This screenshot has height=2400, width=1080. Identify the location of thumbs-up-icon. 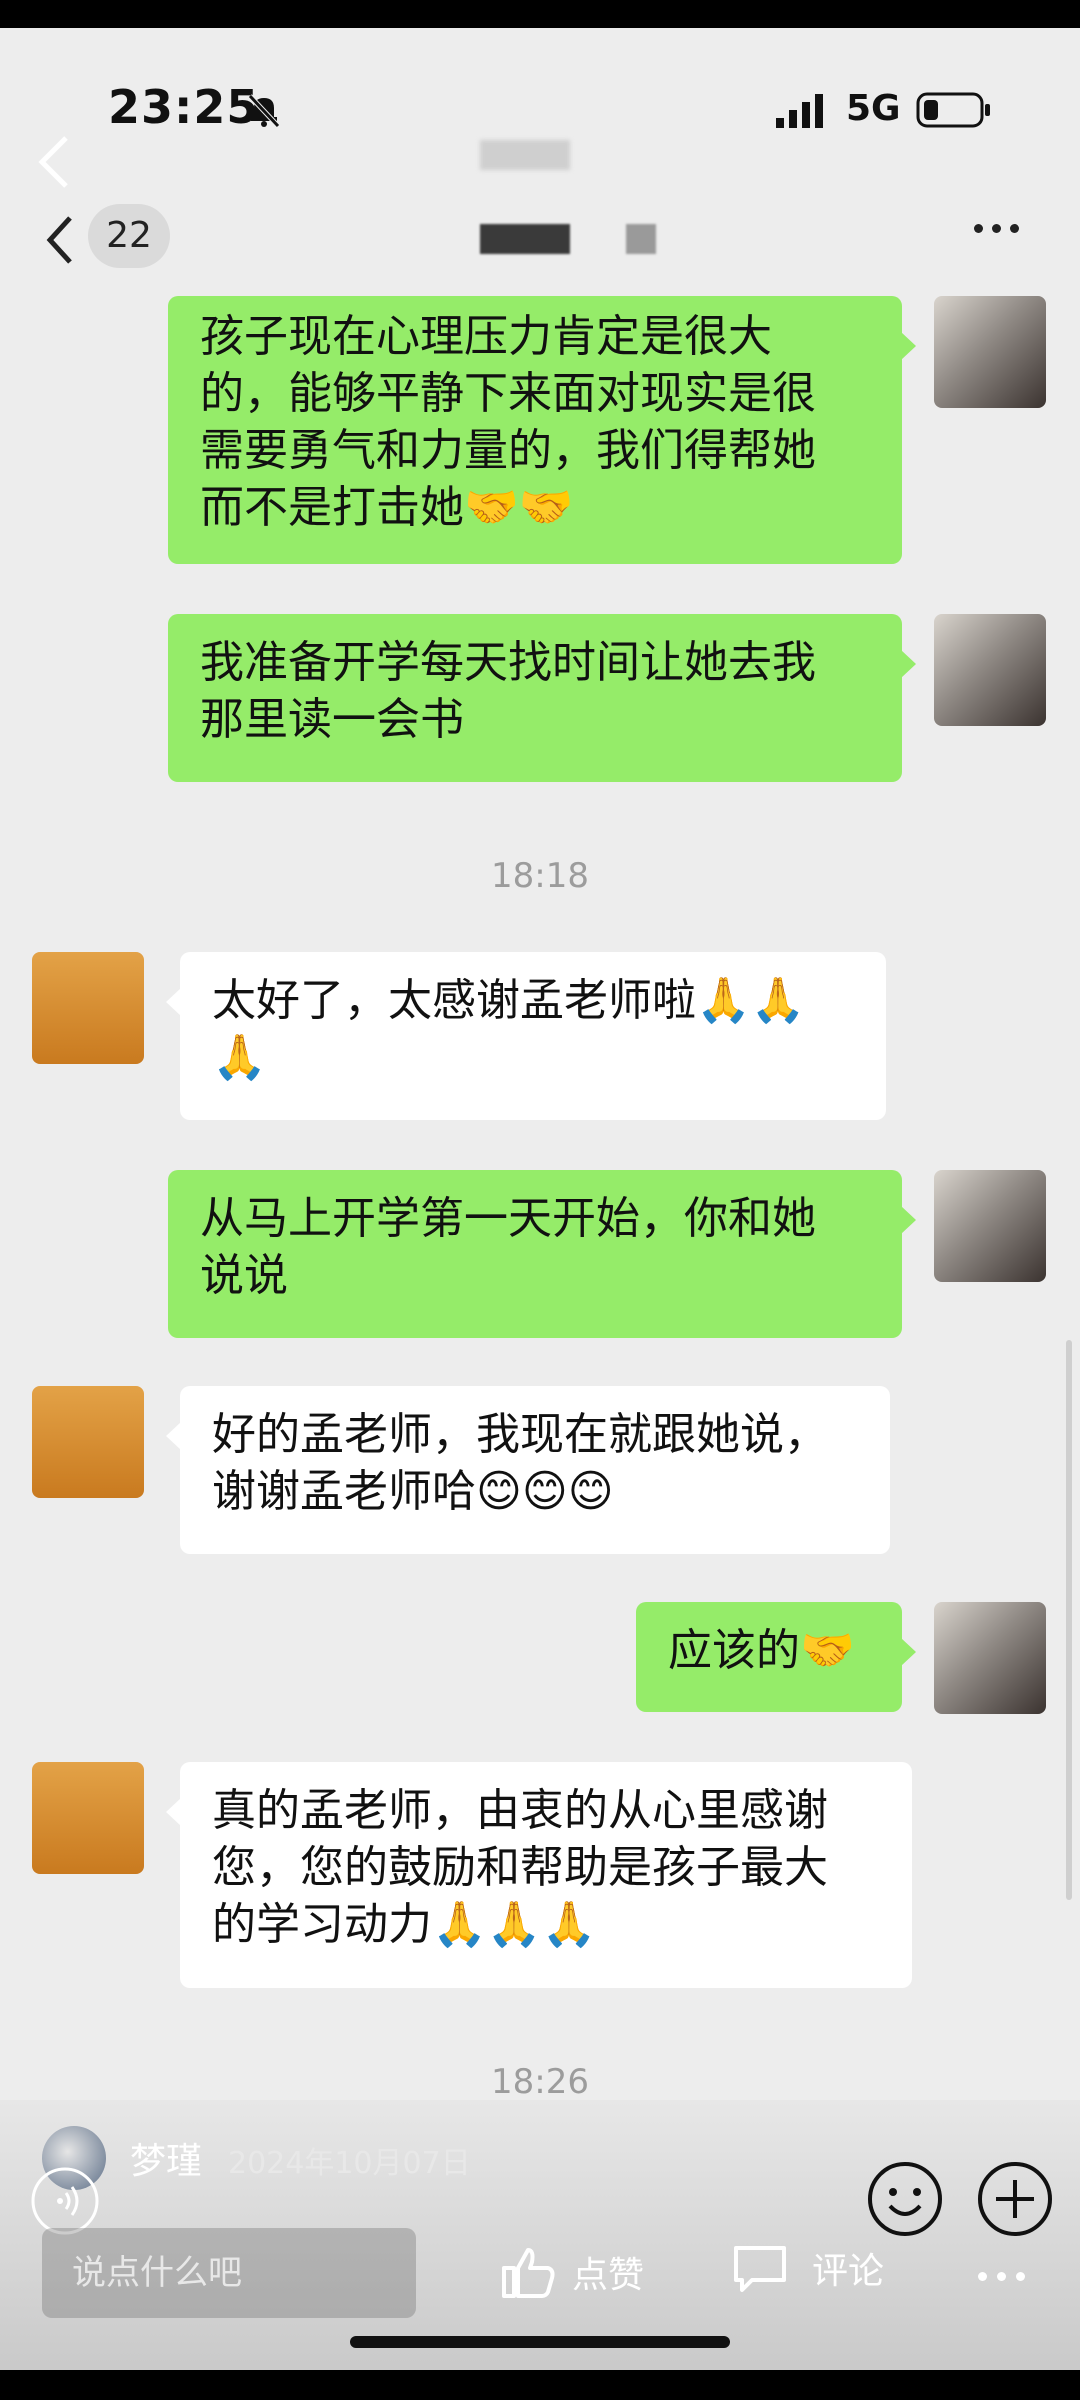
(528, 2273).